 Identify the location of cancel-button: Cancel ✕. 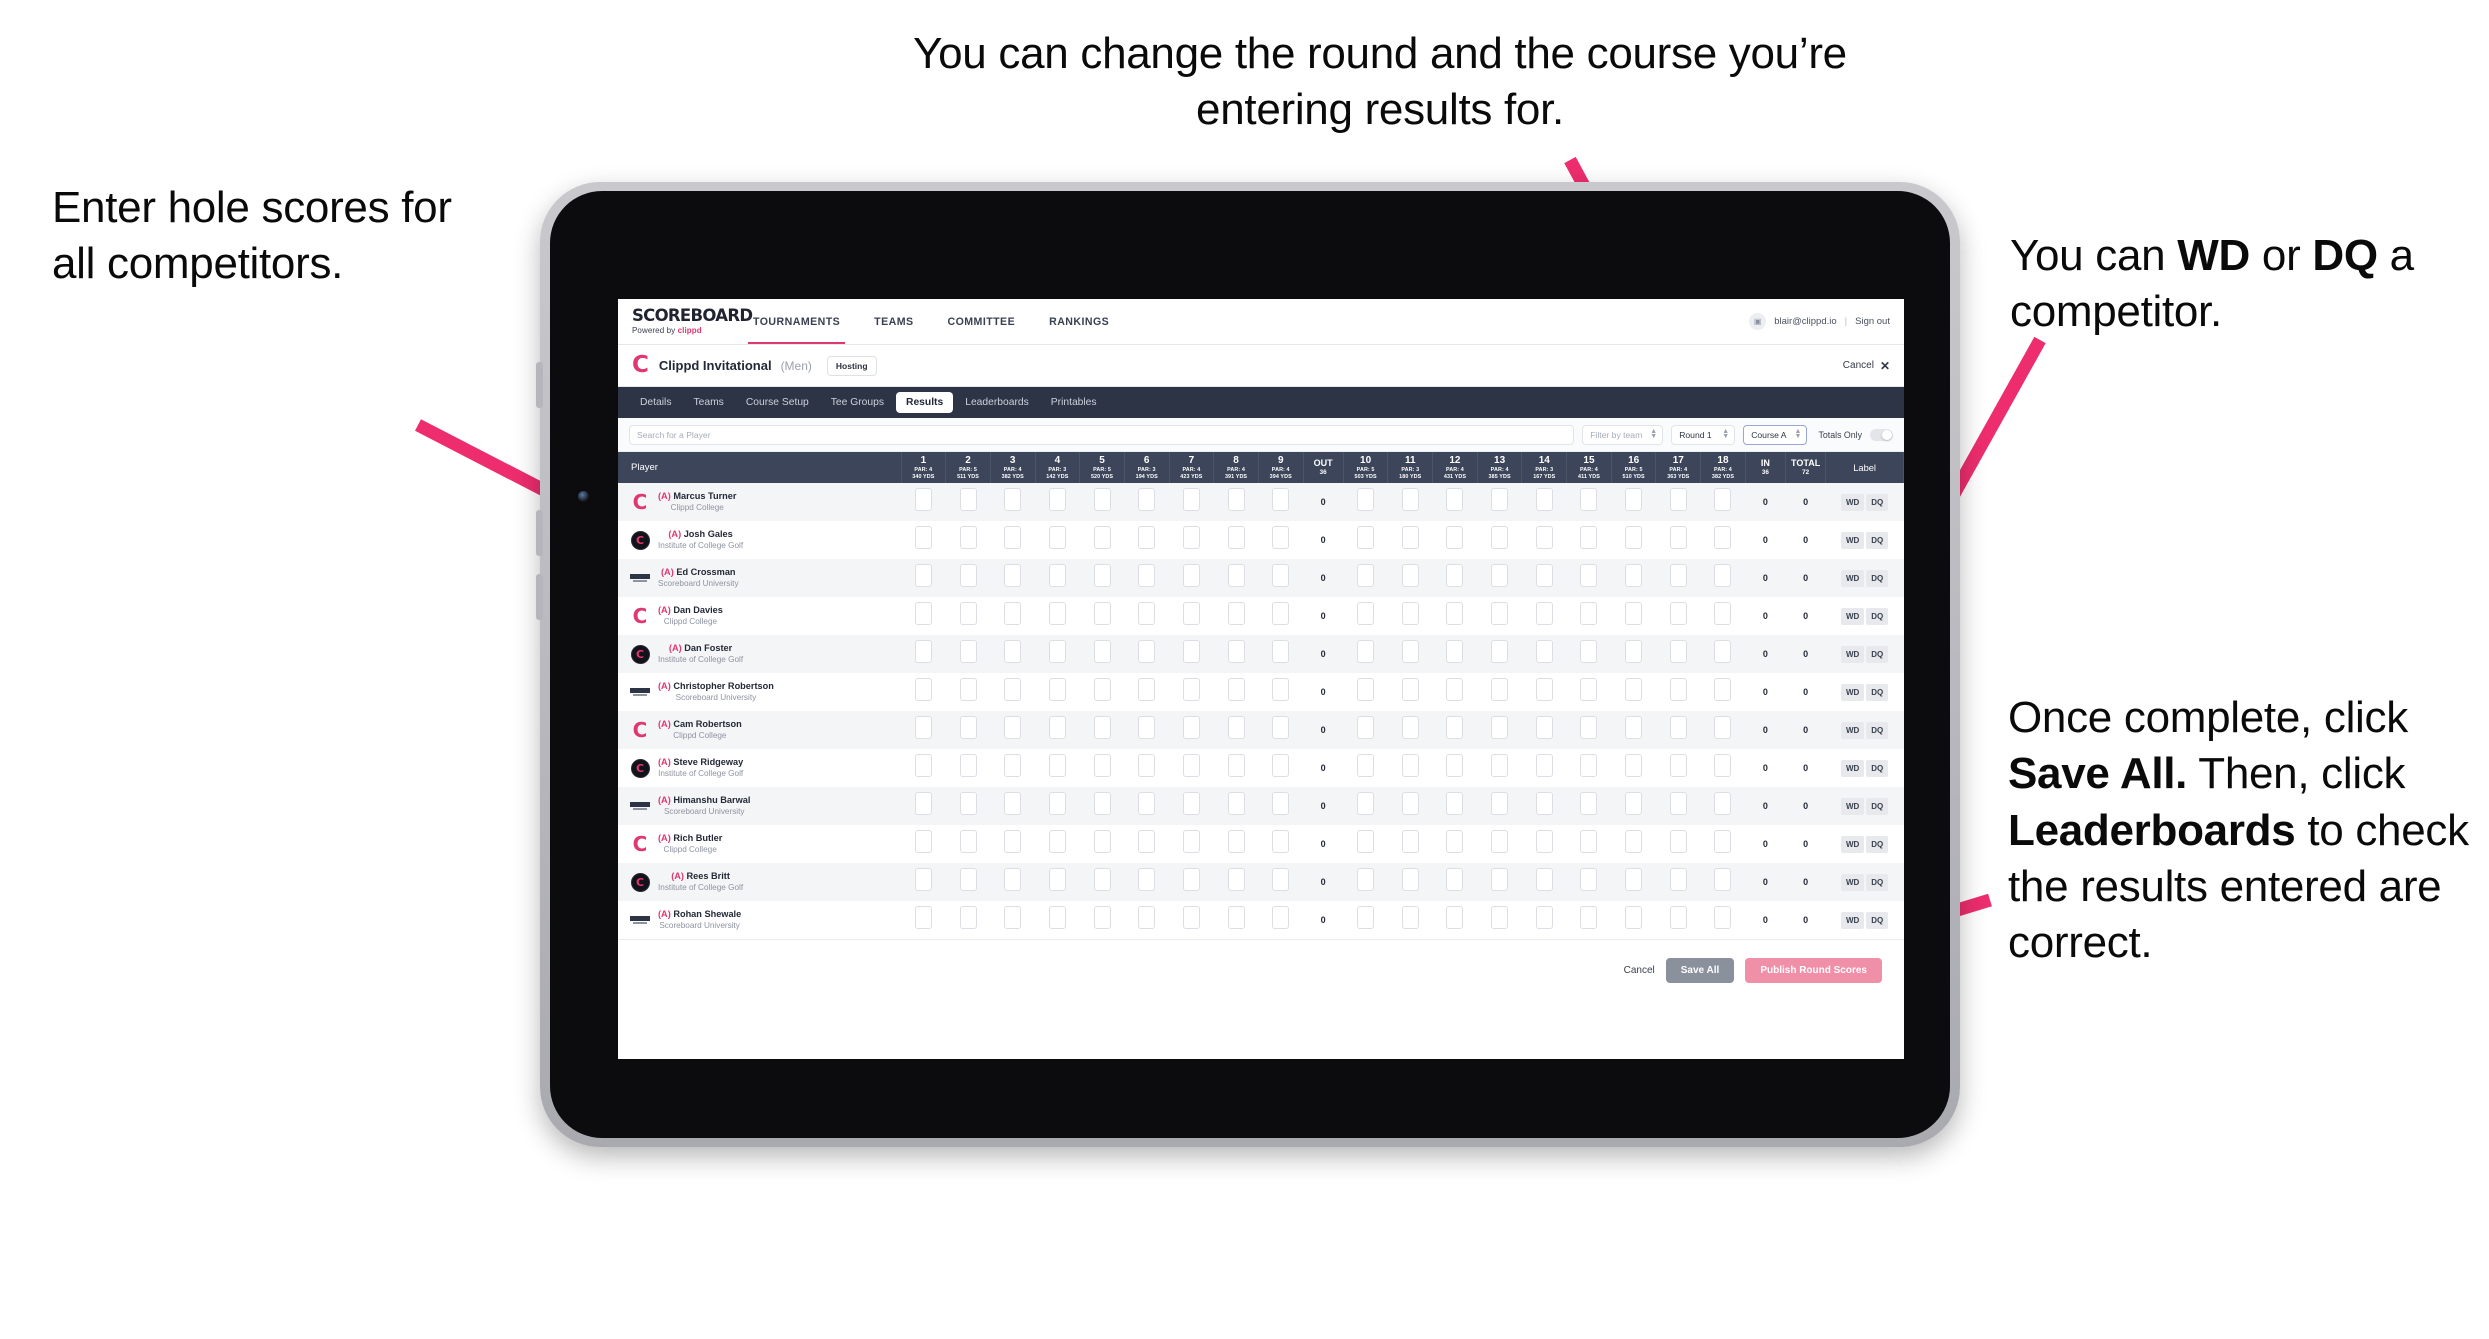
(1866, 366).